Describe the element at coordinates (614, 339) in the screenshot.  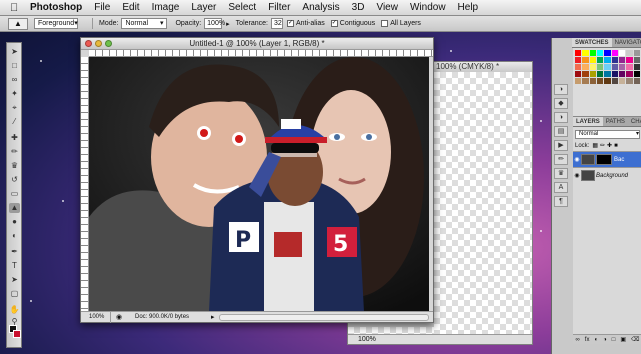
I see `group-icon: □` at that location.